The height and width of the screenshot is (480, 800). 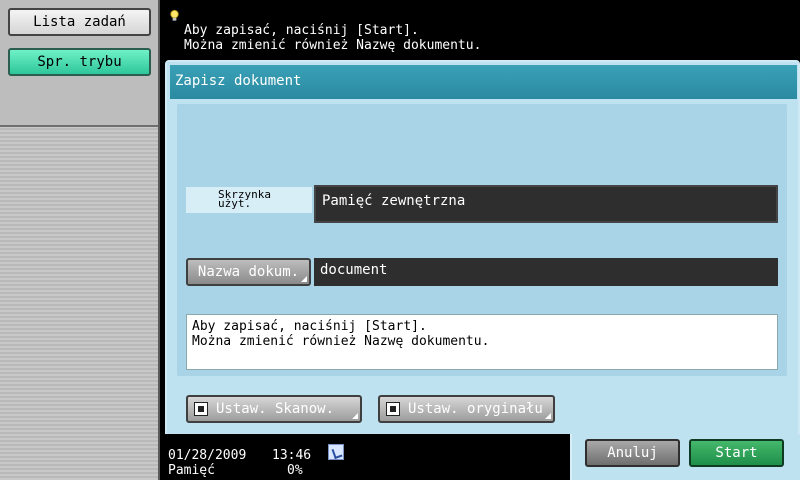 I want to click on user-box-label: Skrzynka użyt., so click(x=249, y=200).